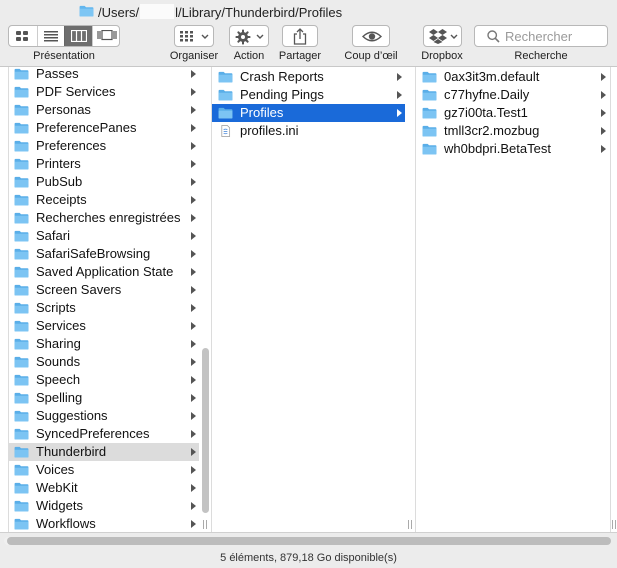 The image size is (617, 568). Describe the element at coordinates (23, 36) in the screenshot. I see `icon-view-button` at that location.